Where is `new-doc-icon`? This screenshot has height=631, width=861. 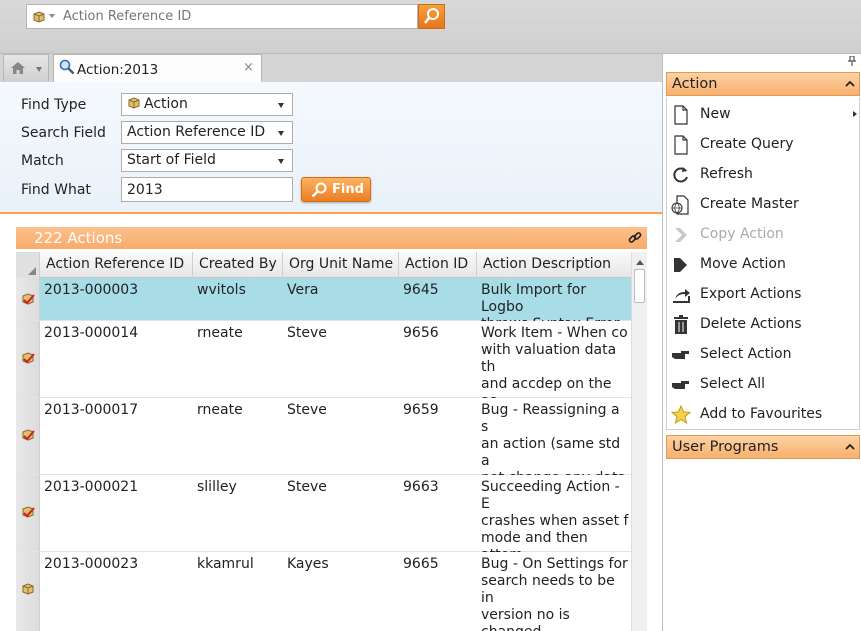 new-doc-icon is located at coordinates (681, 115).